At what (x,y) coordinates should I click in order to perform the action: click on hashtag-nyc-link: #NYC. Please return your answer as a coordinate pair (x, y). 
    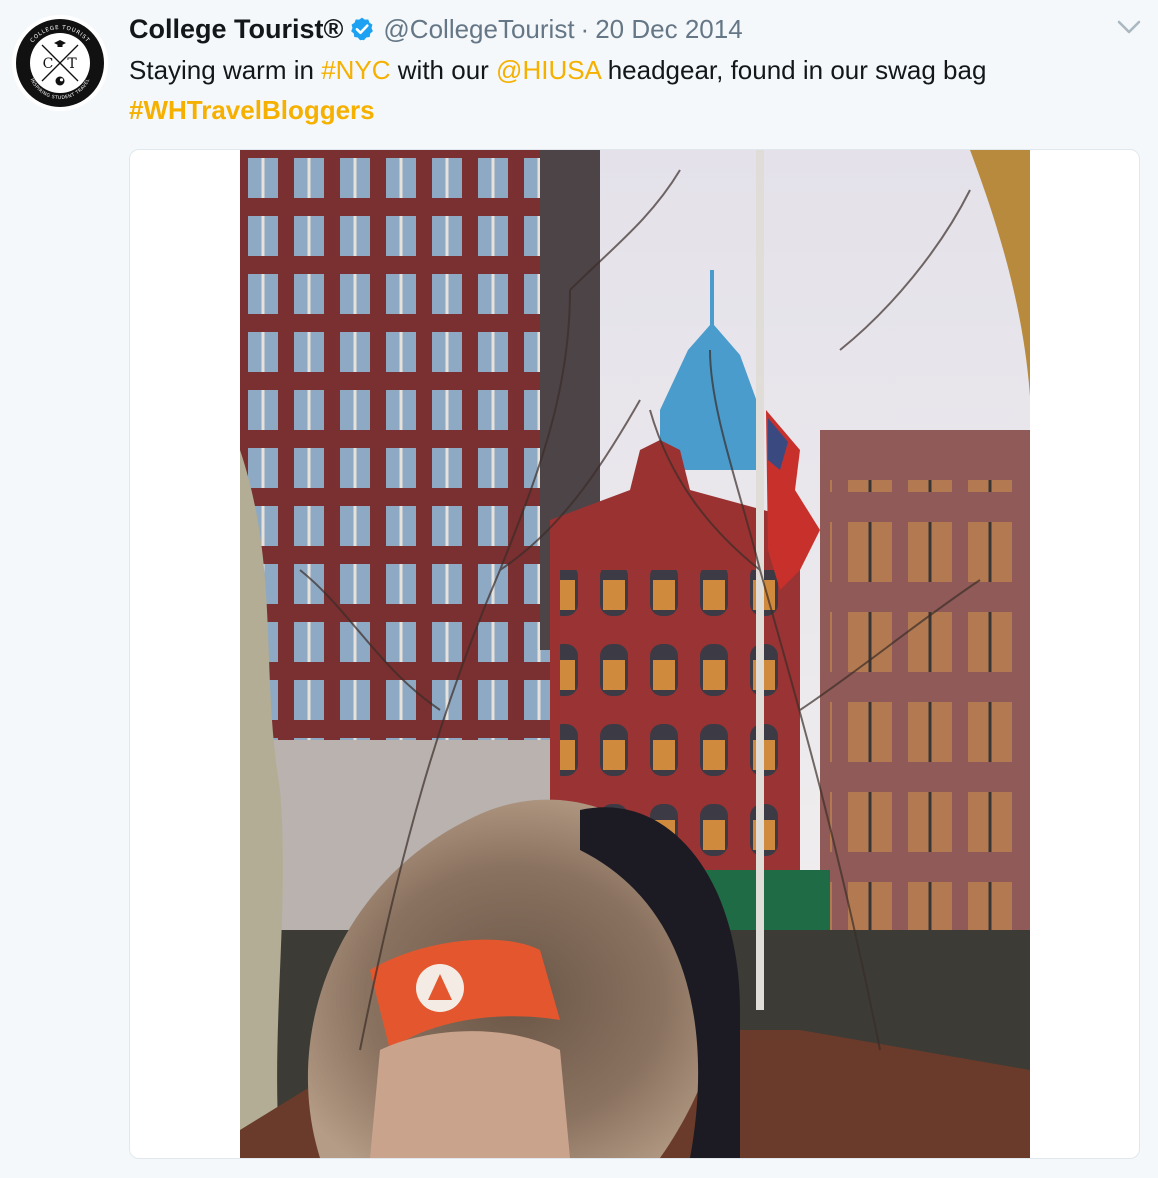
    Looking at the image, I should click on (355, 70).